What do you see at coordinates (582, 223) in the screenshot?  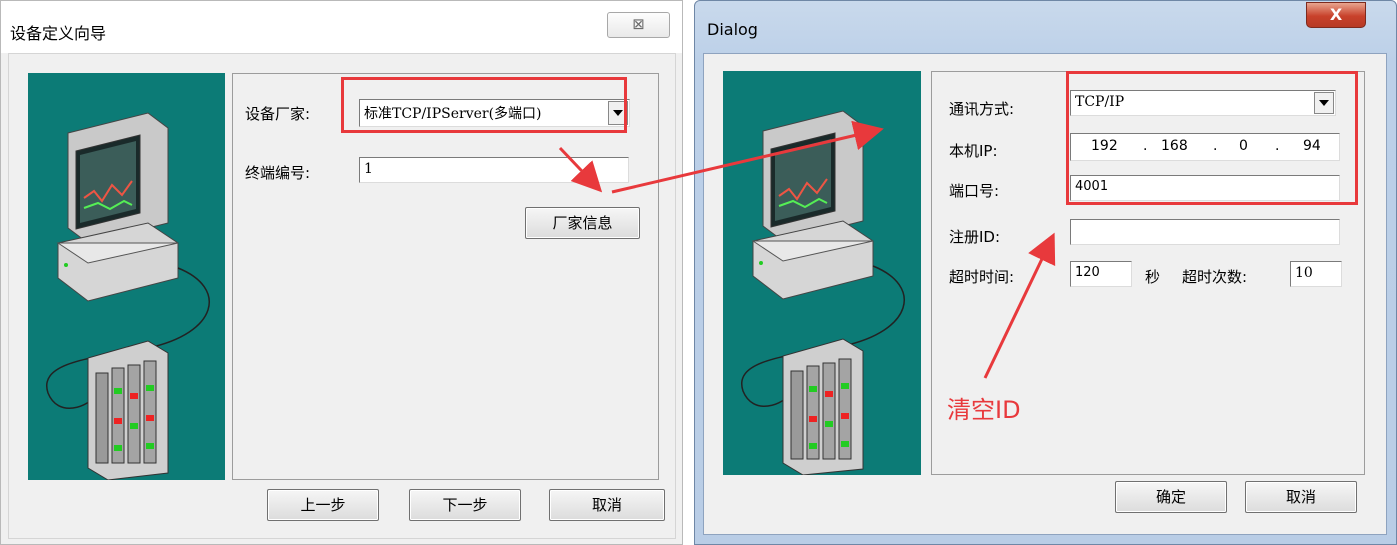 I see `vendor-info-button: 厂家信息` at bounding box center [582, 223].